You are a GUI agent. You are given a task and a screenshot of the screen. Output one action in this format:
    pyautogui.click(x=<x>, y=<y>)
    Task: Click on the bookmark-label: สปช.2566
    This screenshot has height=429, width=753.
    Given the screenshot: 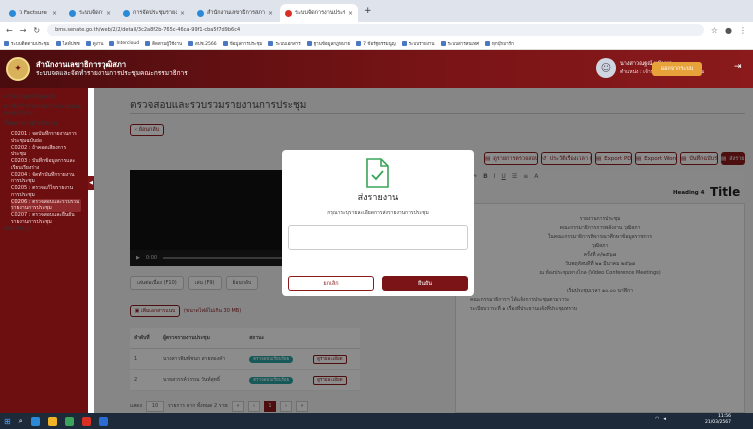 What is the action you would take?
    pyautogui.click(x=206, y=44)
    